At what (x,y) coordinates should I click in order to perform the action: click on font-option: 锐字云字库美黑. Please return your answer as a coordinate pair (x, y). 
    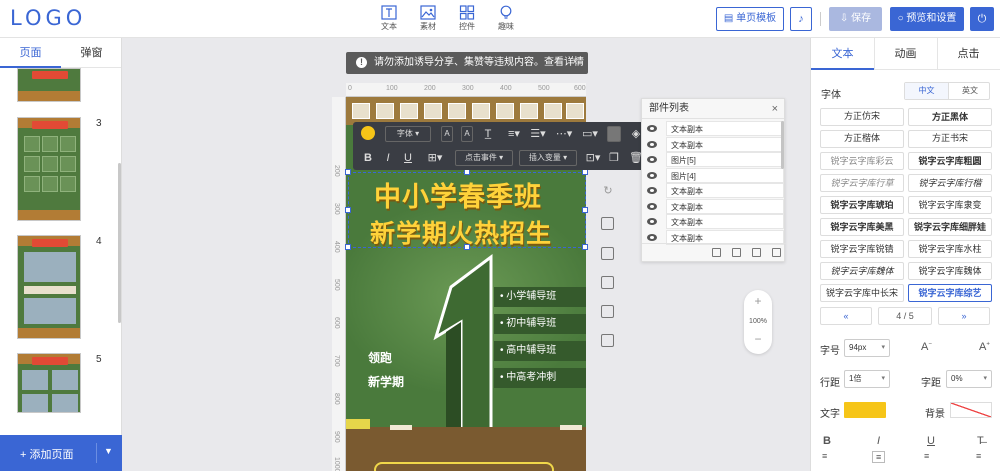
    Looking at the image, I should click on (862, 227).